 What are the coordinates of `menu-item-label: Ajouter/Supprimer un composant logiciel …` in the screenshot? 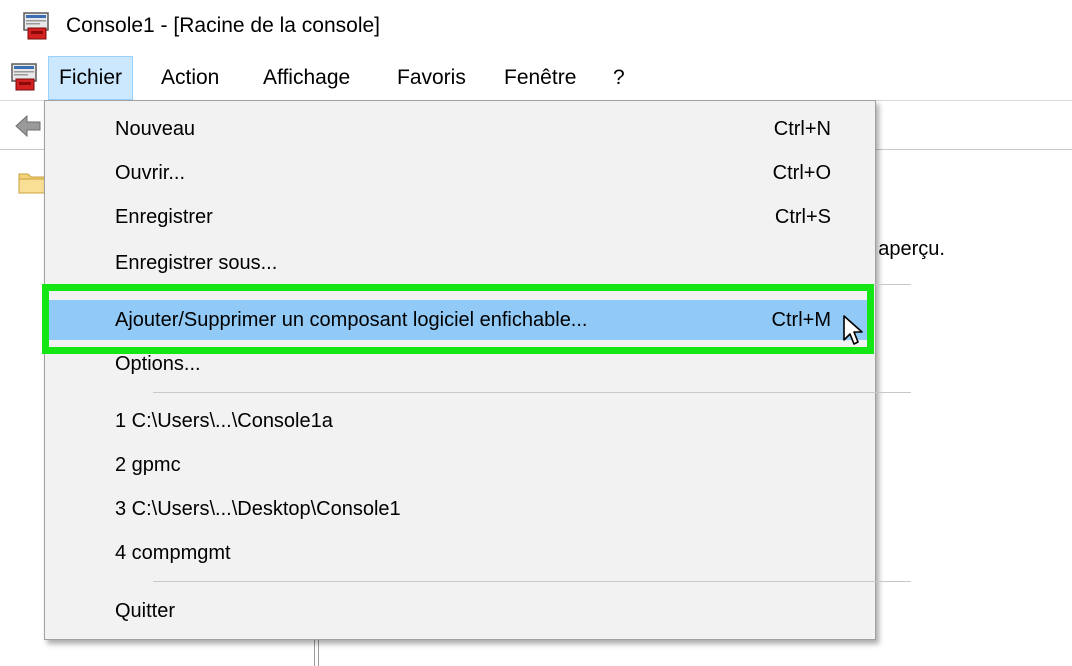 It's located at (351, 320).